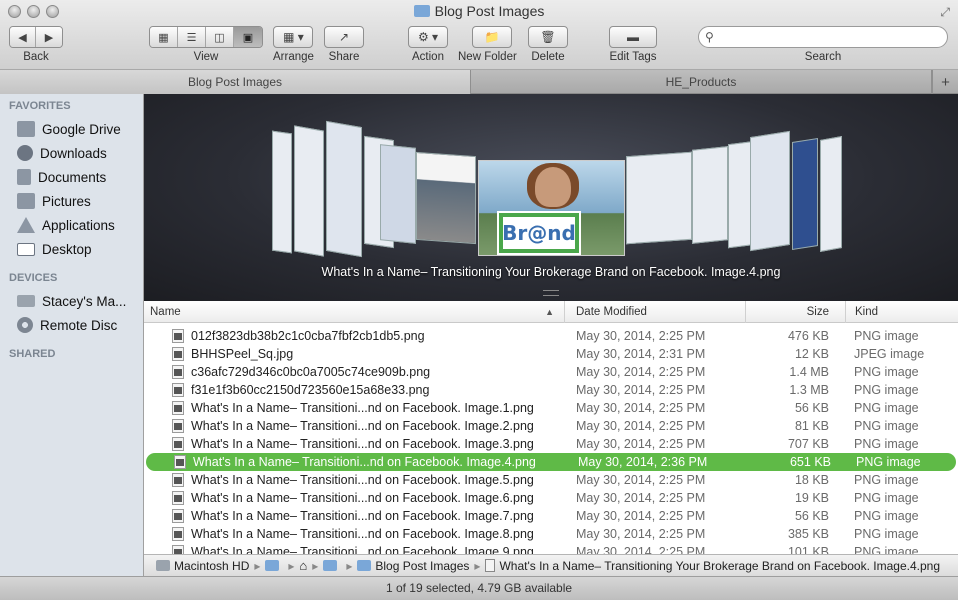  Describe the element at coordinates (479, 588) in the screenshot. I see `status-text: 1 of 19 selected, 4.79 GB available` at that location.